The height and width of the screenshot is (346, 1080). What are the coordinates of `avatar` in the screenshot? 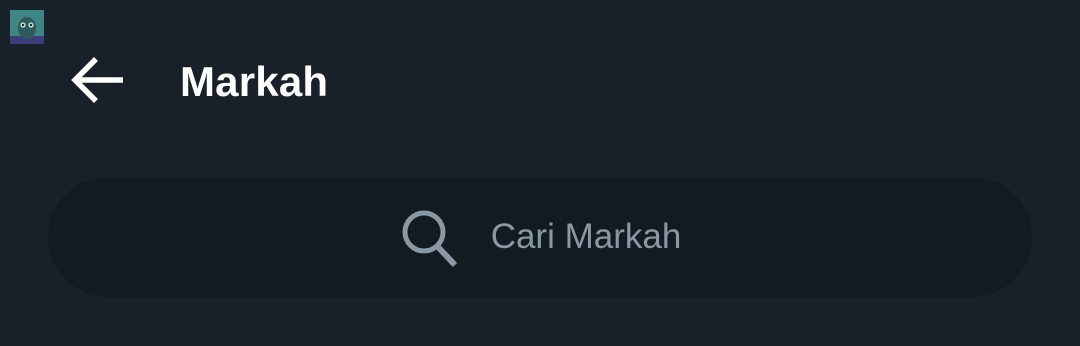 It's located at (27, 27).